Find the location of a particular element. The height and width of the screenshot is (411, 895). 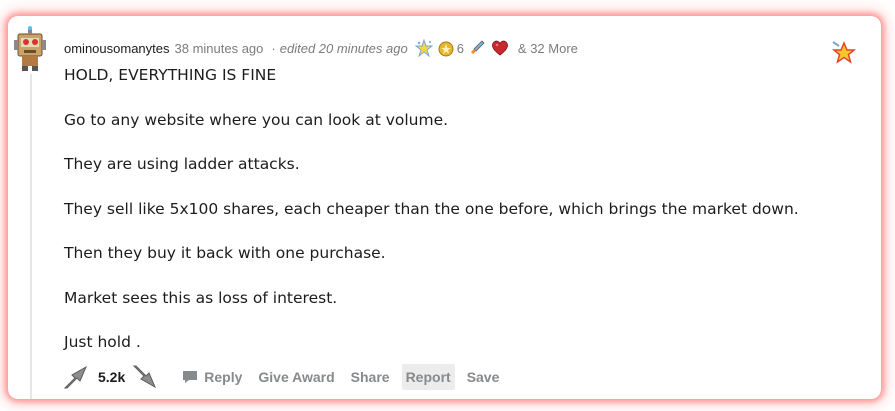

silver-star-award-icon is located at coordinates (423, 48).